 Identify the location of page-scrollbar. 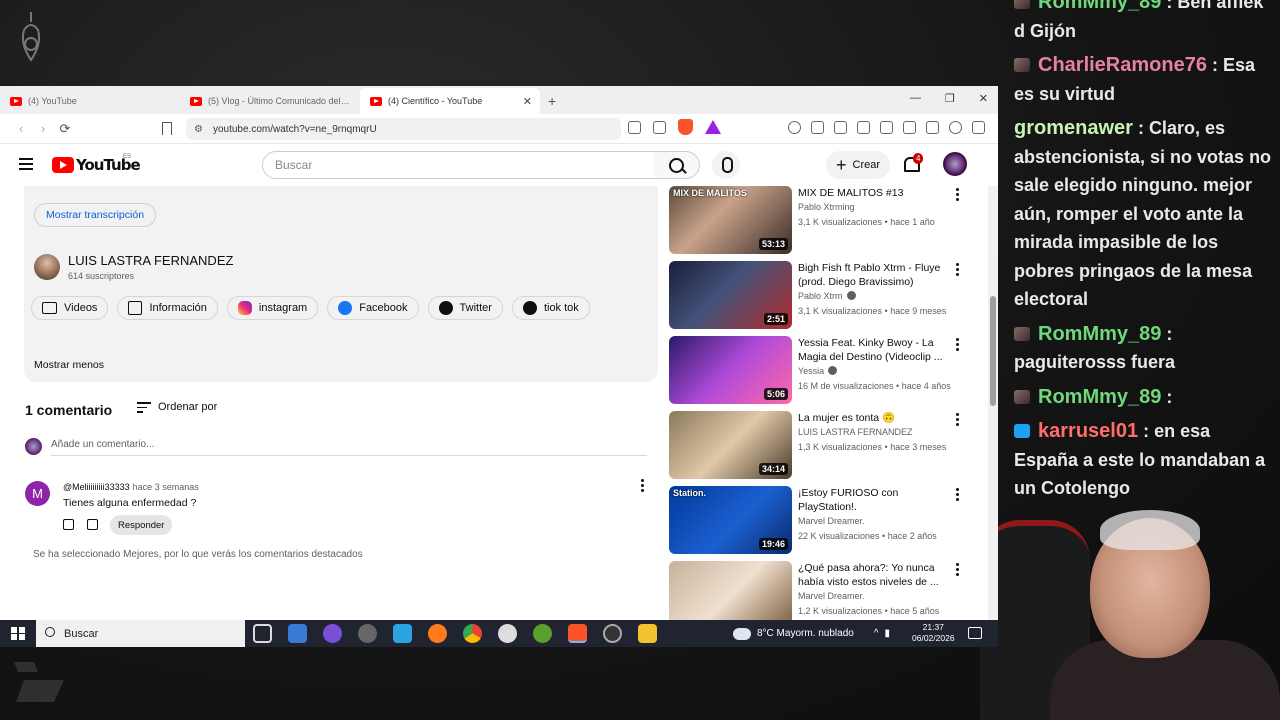
(993, 403).